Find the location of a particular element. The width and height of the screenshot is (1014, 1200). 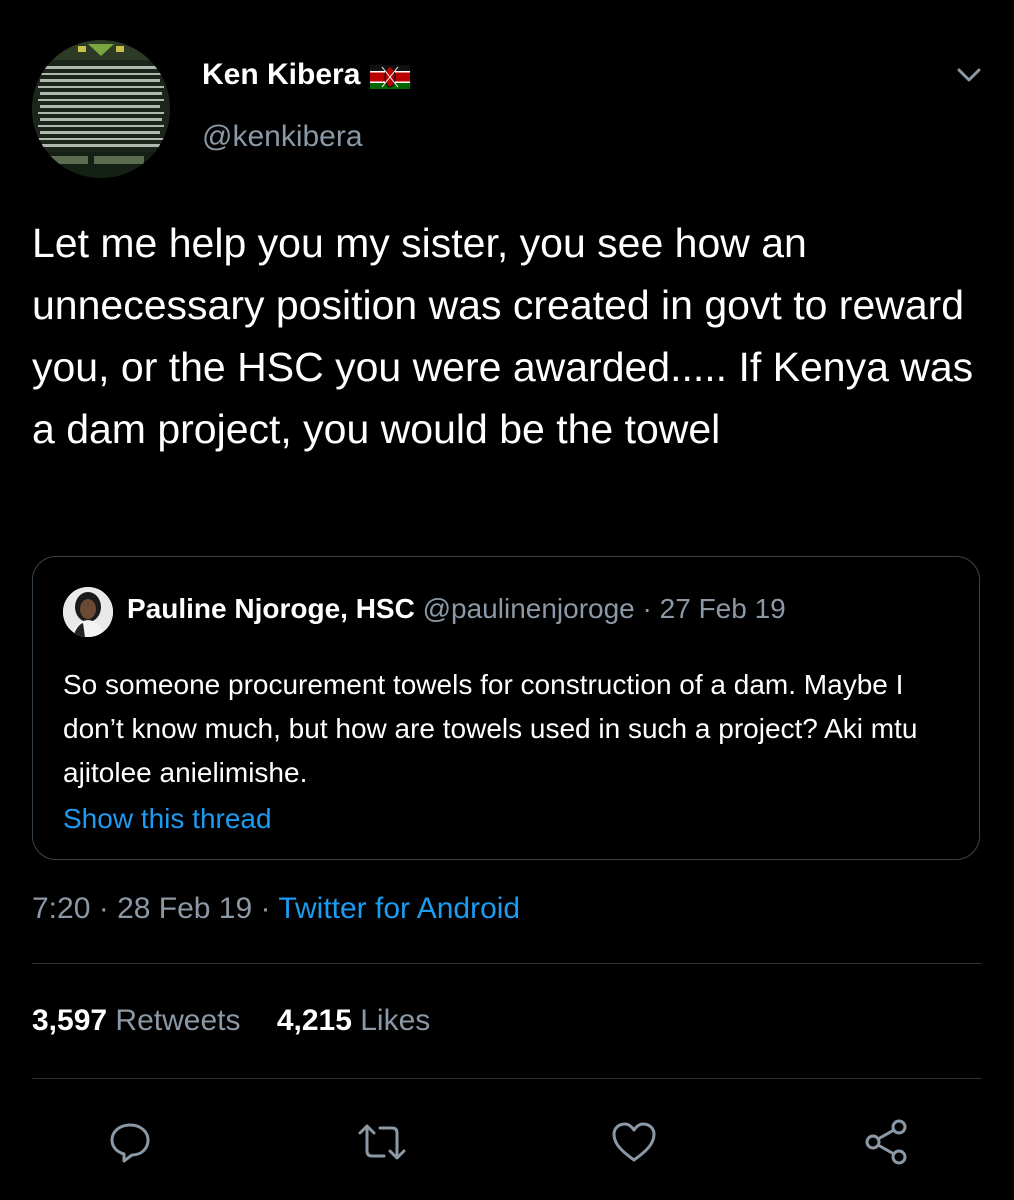

retweets-count: 3,597 is located at coordinates (70, 1020).